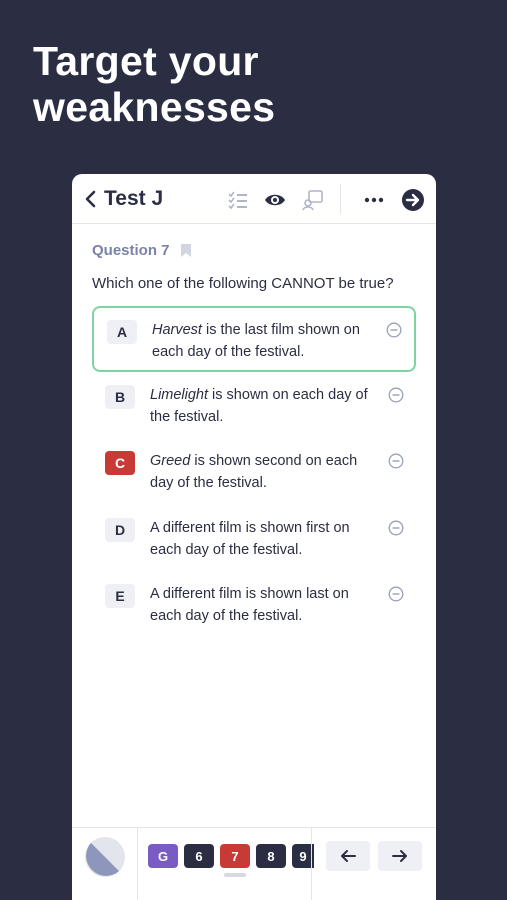 Image resolution: width=507 pixels, height=900 pixels. What do you see at coordinates (146, 61) in the screenshot?
I see `headline-line-1: Target your` at bounding box center [146, 61].